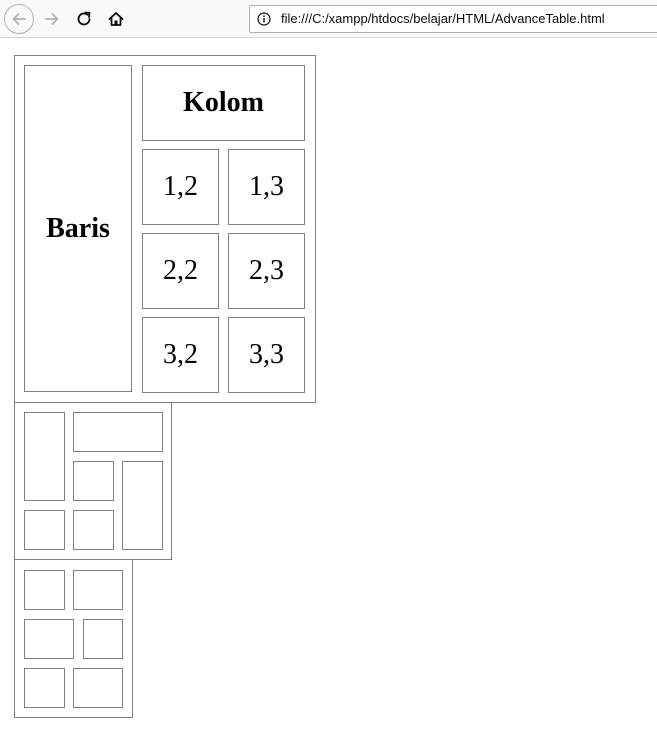  I want to click on reload-icon, so click(84, 18).